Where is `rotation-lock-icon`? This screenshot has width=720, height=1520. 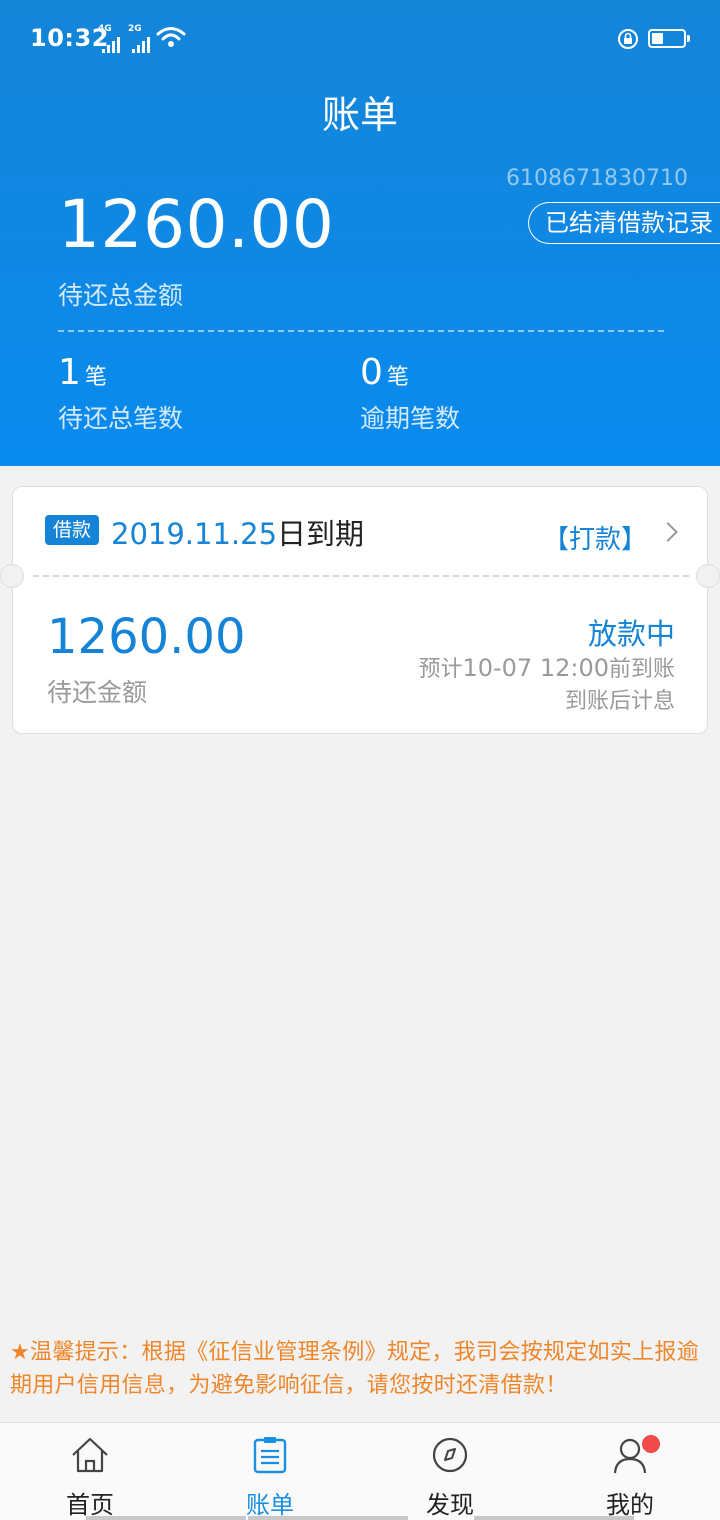
rotation-lock-icon is located at coordinates (628, 39).